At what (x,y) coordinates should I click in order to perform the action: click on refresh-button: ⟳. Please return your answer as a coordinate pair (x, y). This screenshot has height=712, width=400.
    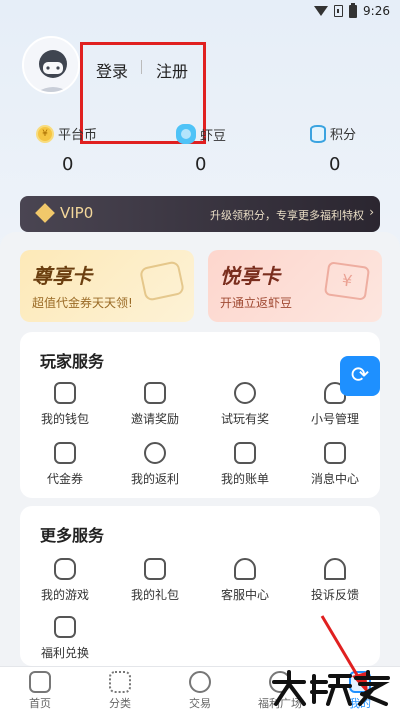
    Looking at the image, I should click on (360, 376).